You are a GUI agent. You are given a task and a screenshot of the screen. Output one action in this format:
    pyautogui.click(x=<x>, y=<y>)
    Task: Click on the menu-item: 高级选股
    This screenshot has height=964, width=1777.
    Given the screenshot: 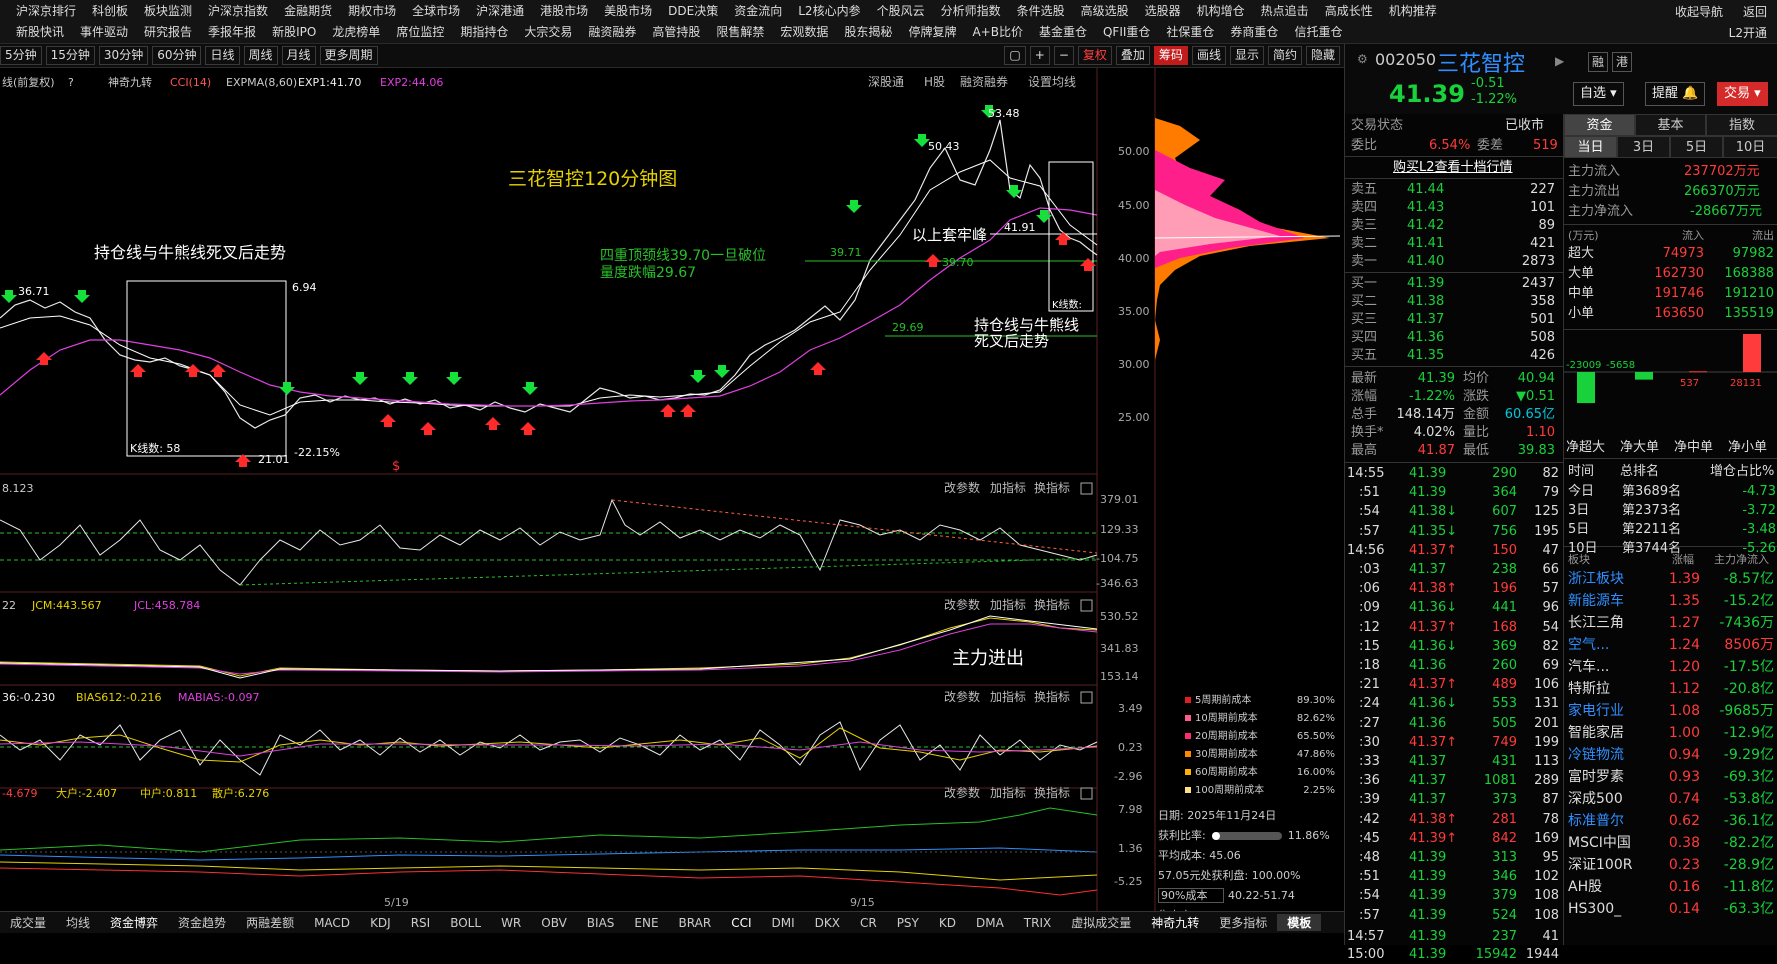 What is the action you would take?
    pyautogui.click(x=1105, y=11)
    